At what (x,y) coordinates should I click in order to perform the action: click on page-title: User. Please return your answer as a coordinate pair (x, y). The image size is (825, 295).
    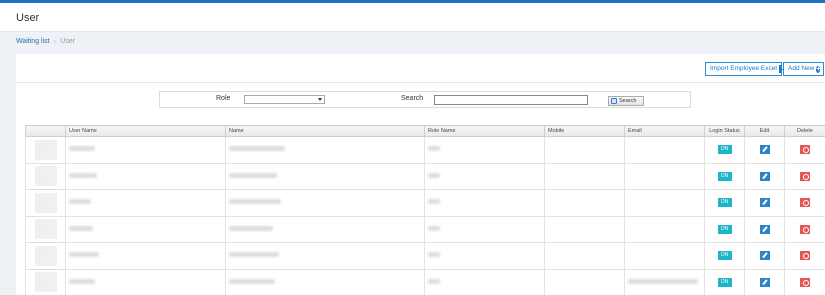
    Looking at the image, I should click on (28, 18).